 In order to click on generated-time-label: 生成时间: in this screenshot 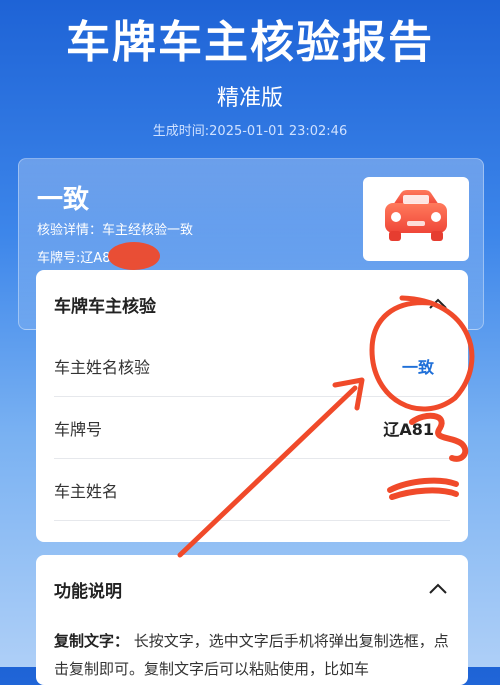, I will do `click(181, 131)`.